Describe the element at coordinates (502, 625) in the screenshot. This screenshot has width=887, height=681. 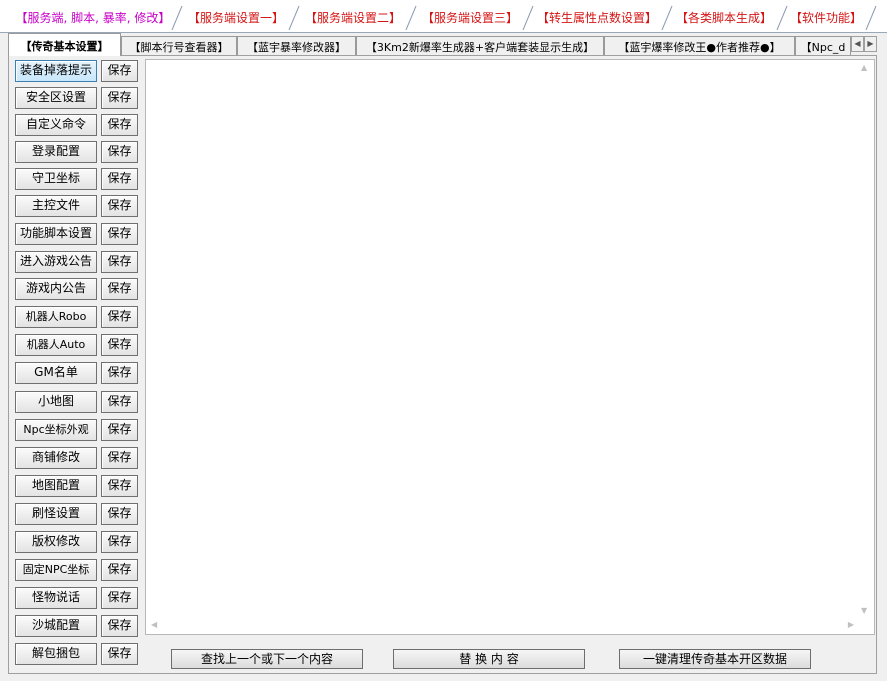
I see `horizontal-scrollbar: ◀ ▶` at that location.